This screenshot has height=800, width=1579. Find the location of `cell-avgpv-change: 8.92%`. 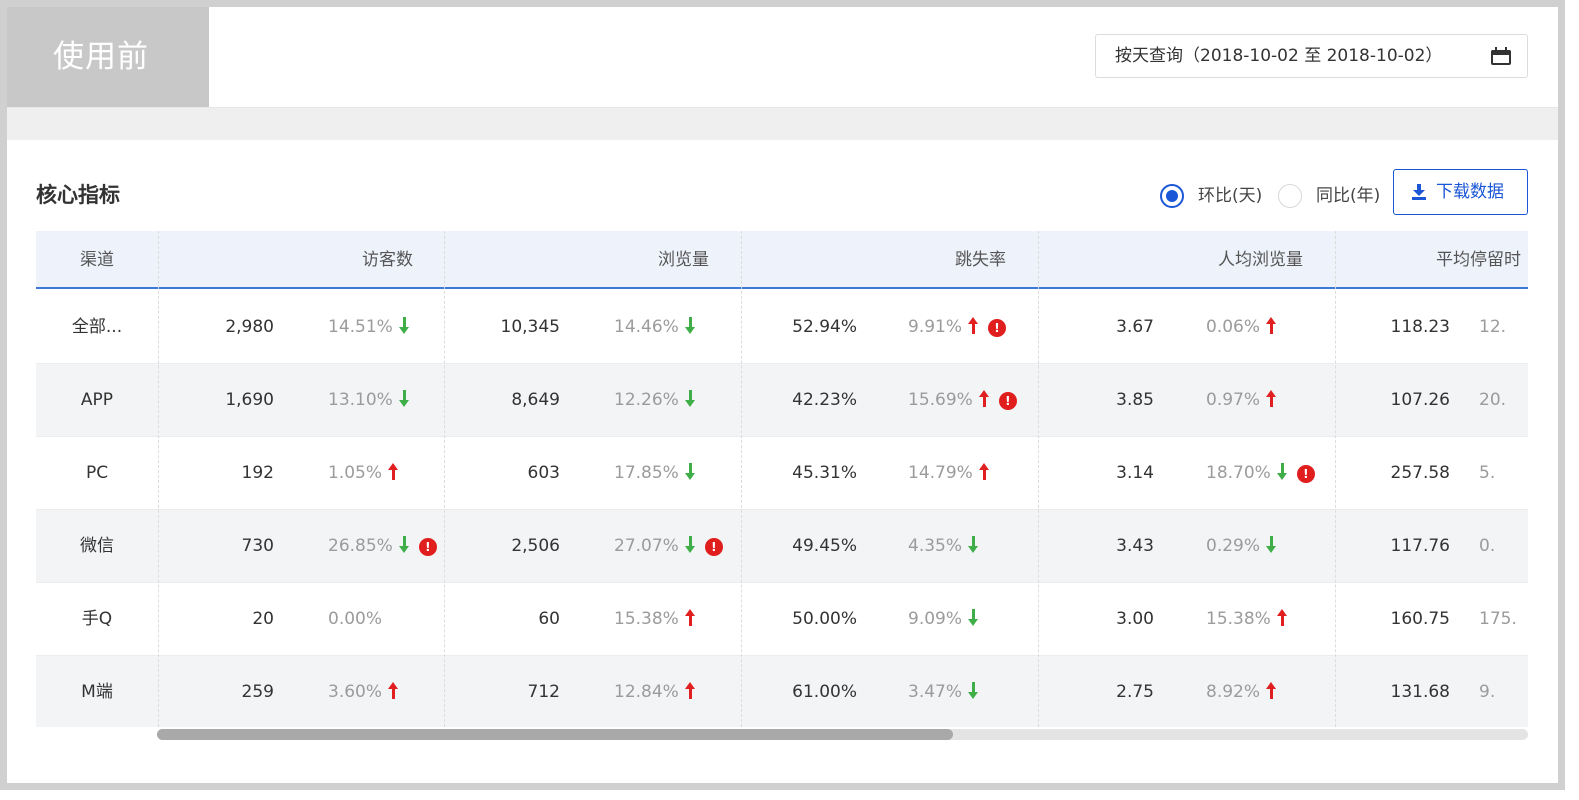

cell-avgpv-change: 8.92% is located at coordinates (1241, 691).